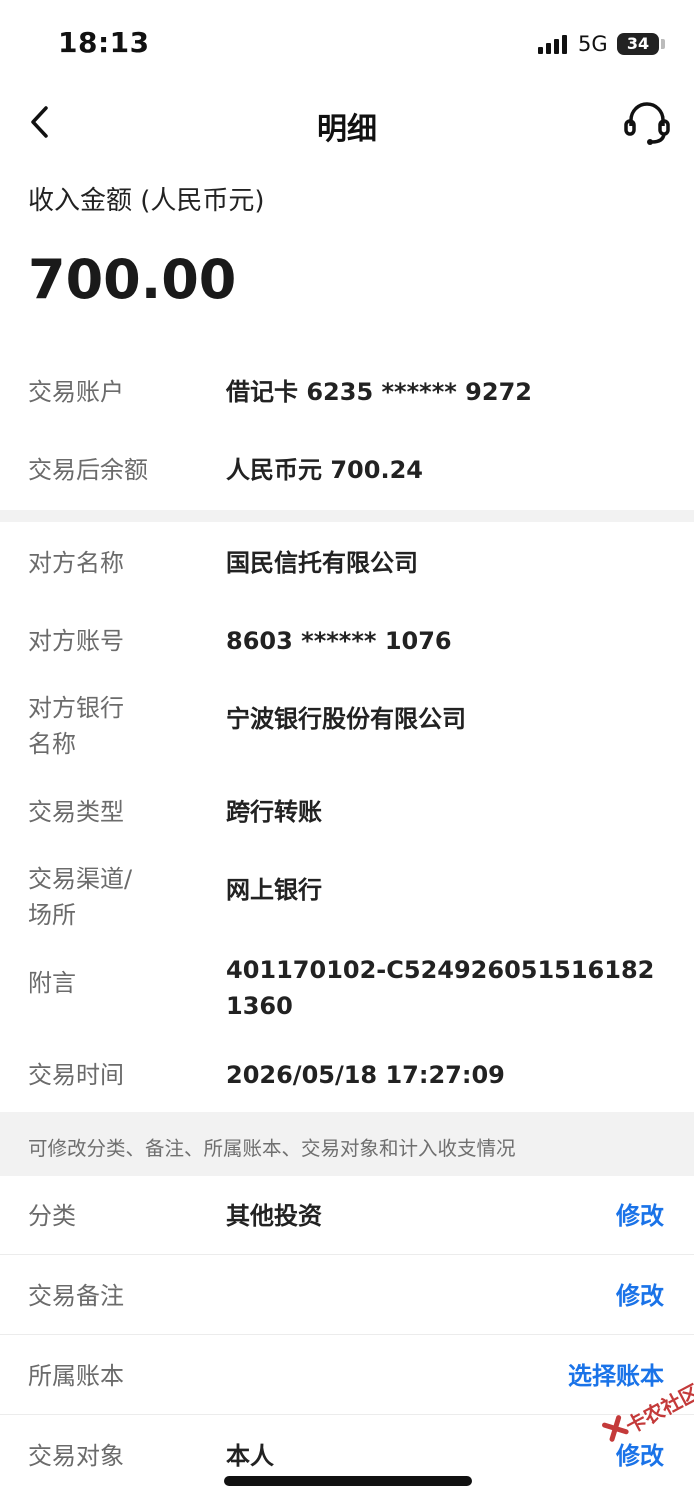 The image size is (694, 1500). Describe the element at coordinates (76, 563) in the screenshot. I see `row-label: 对方名称` at that location.